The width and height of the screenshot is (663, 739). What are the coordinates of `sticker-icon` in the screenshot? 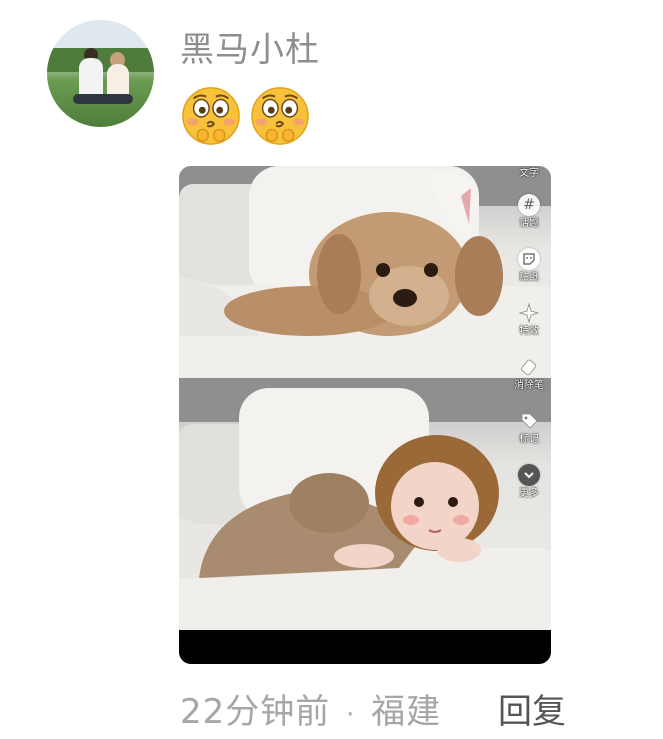 It's located at (529, 259).